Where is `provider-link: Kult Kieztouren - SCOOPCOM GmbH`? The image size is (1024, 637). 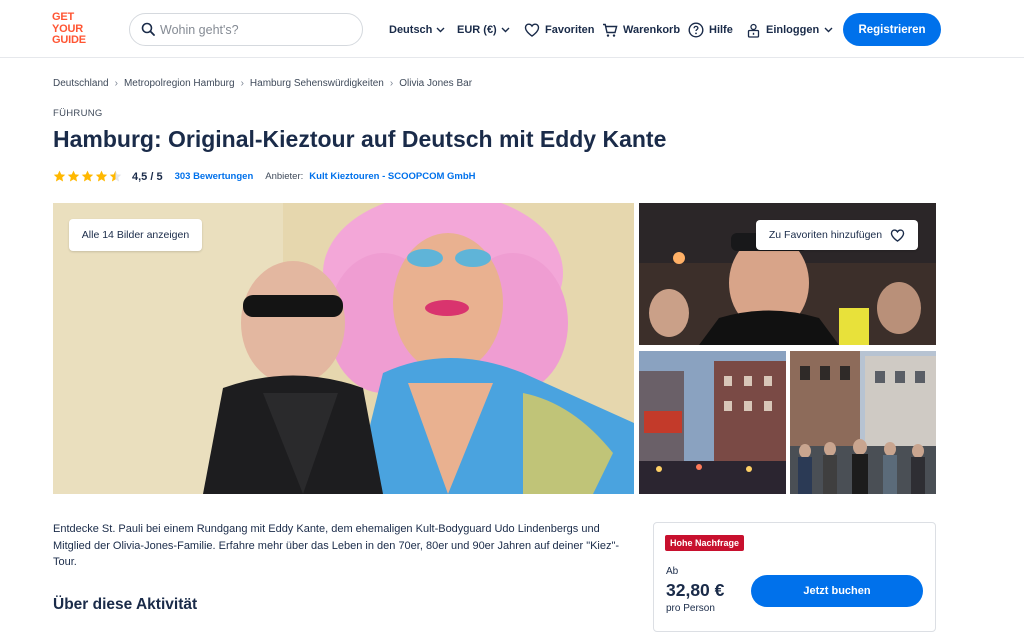
provider-link: Kult Kieztouren - SCOOPCOM GmbH is located at coordinates (392, 176).